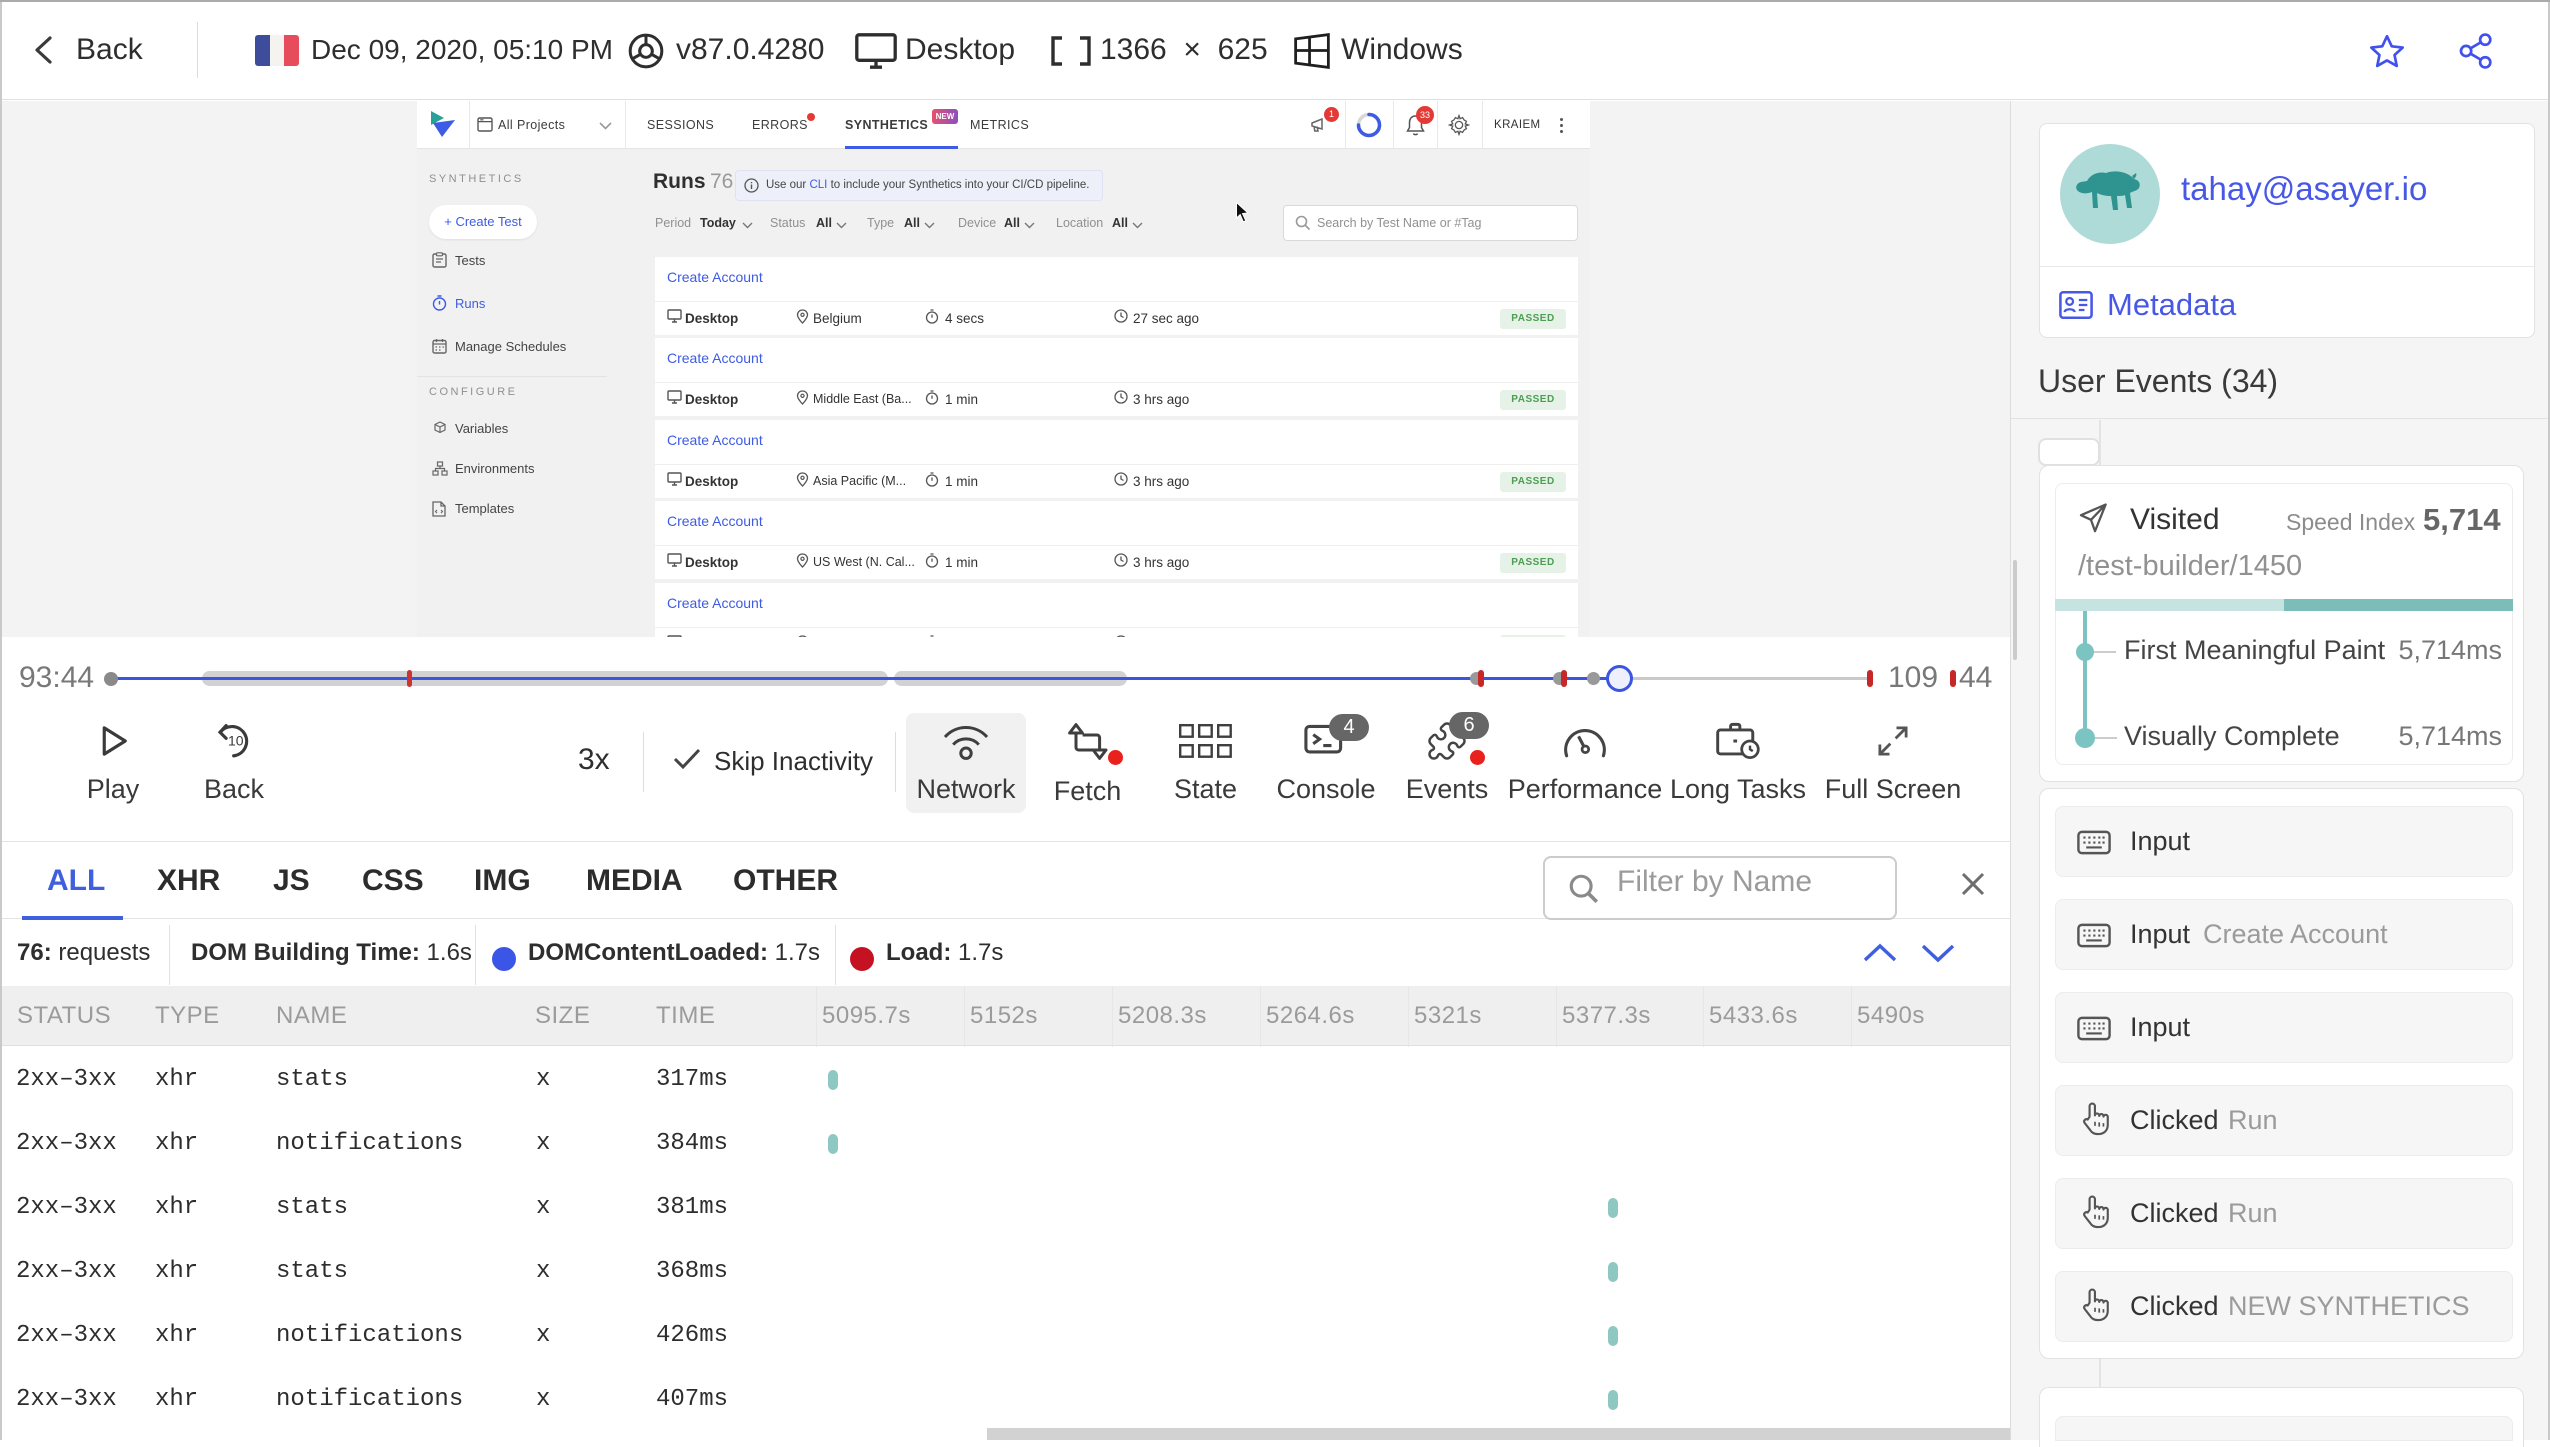 This screenshot has height=1447, width=2550. What do you see at coordinates (236, 740) in the screenshot?
I see `svg-text: 10` at bounding box center [236, 740].